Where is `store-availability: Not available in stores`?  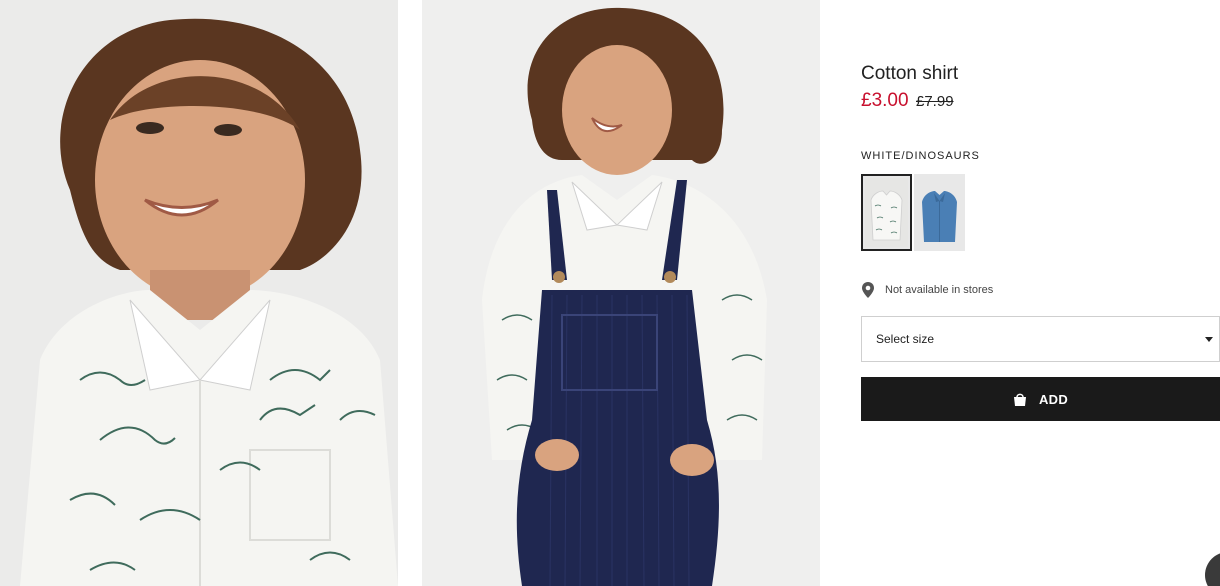
store-availability: Not available in stores is located at coordinates (927, 290).